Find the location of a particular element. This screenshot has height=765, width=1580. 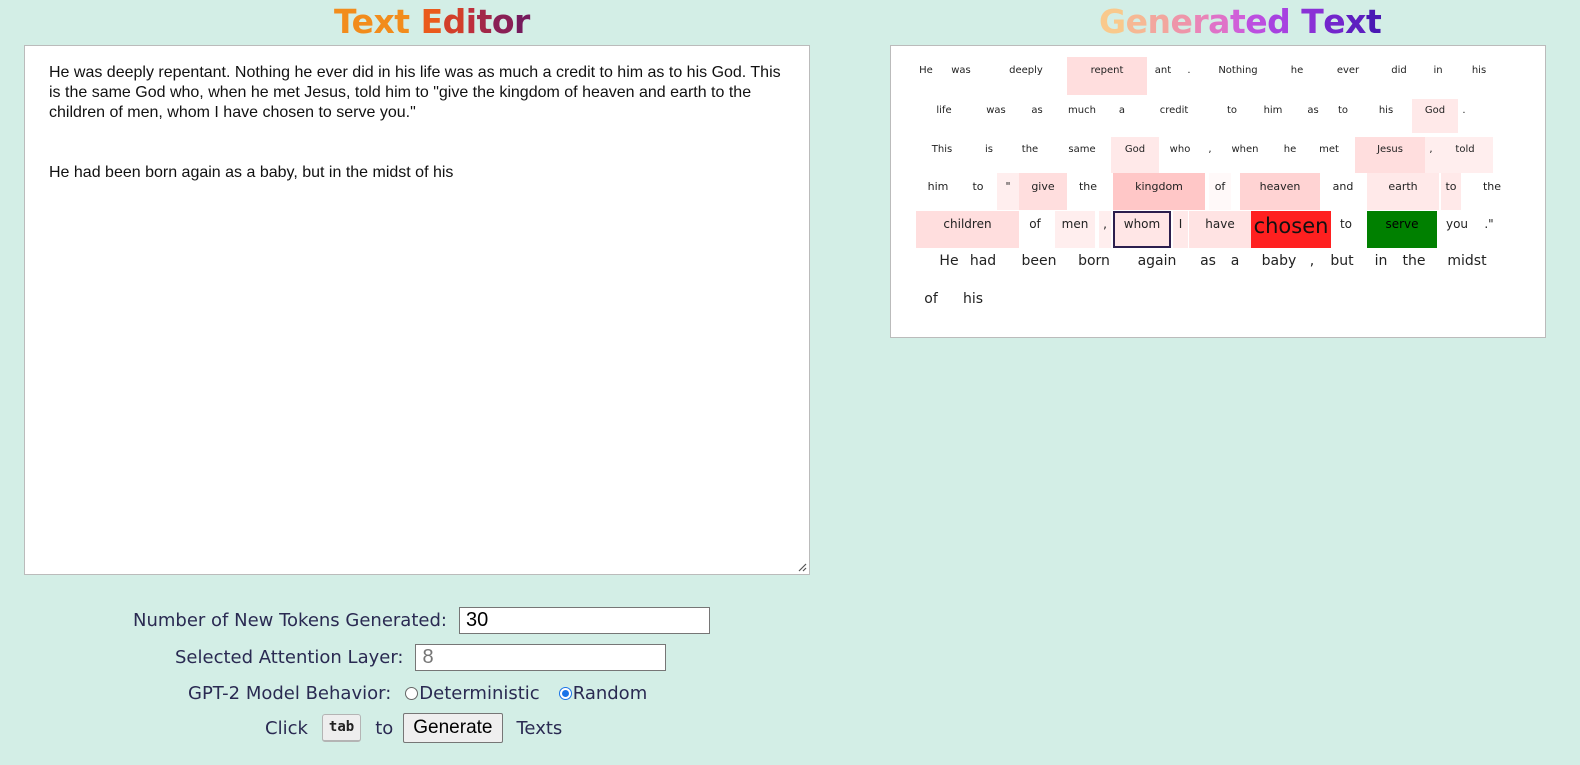

generated-token: Jesus is located at coordinates (1390, 155).